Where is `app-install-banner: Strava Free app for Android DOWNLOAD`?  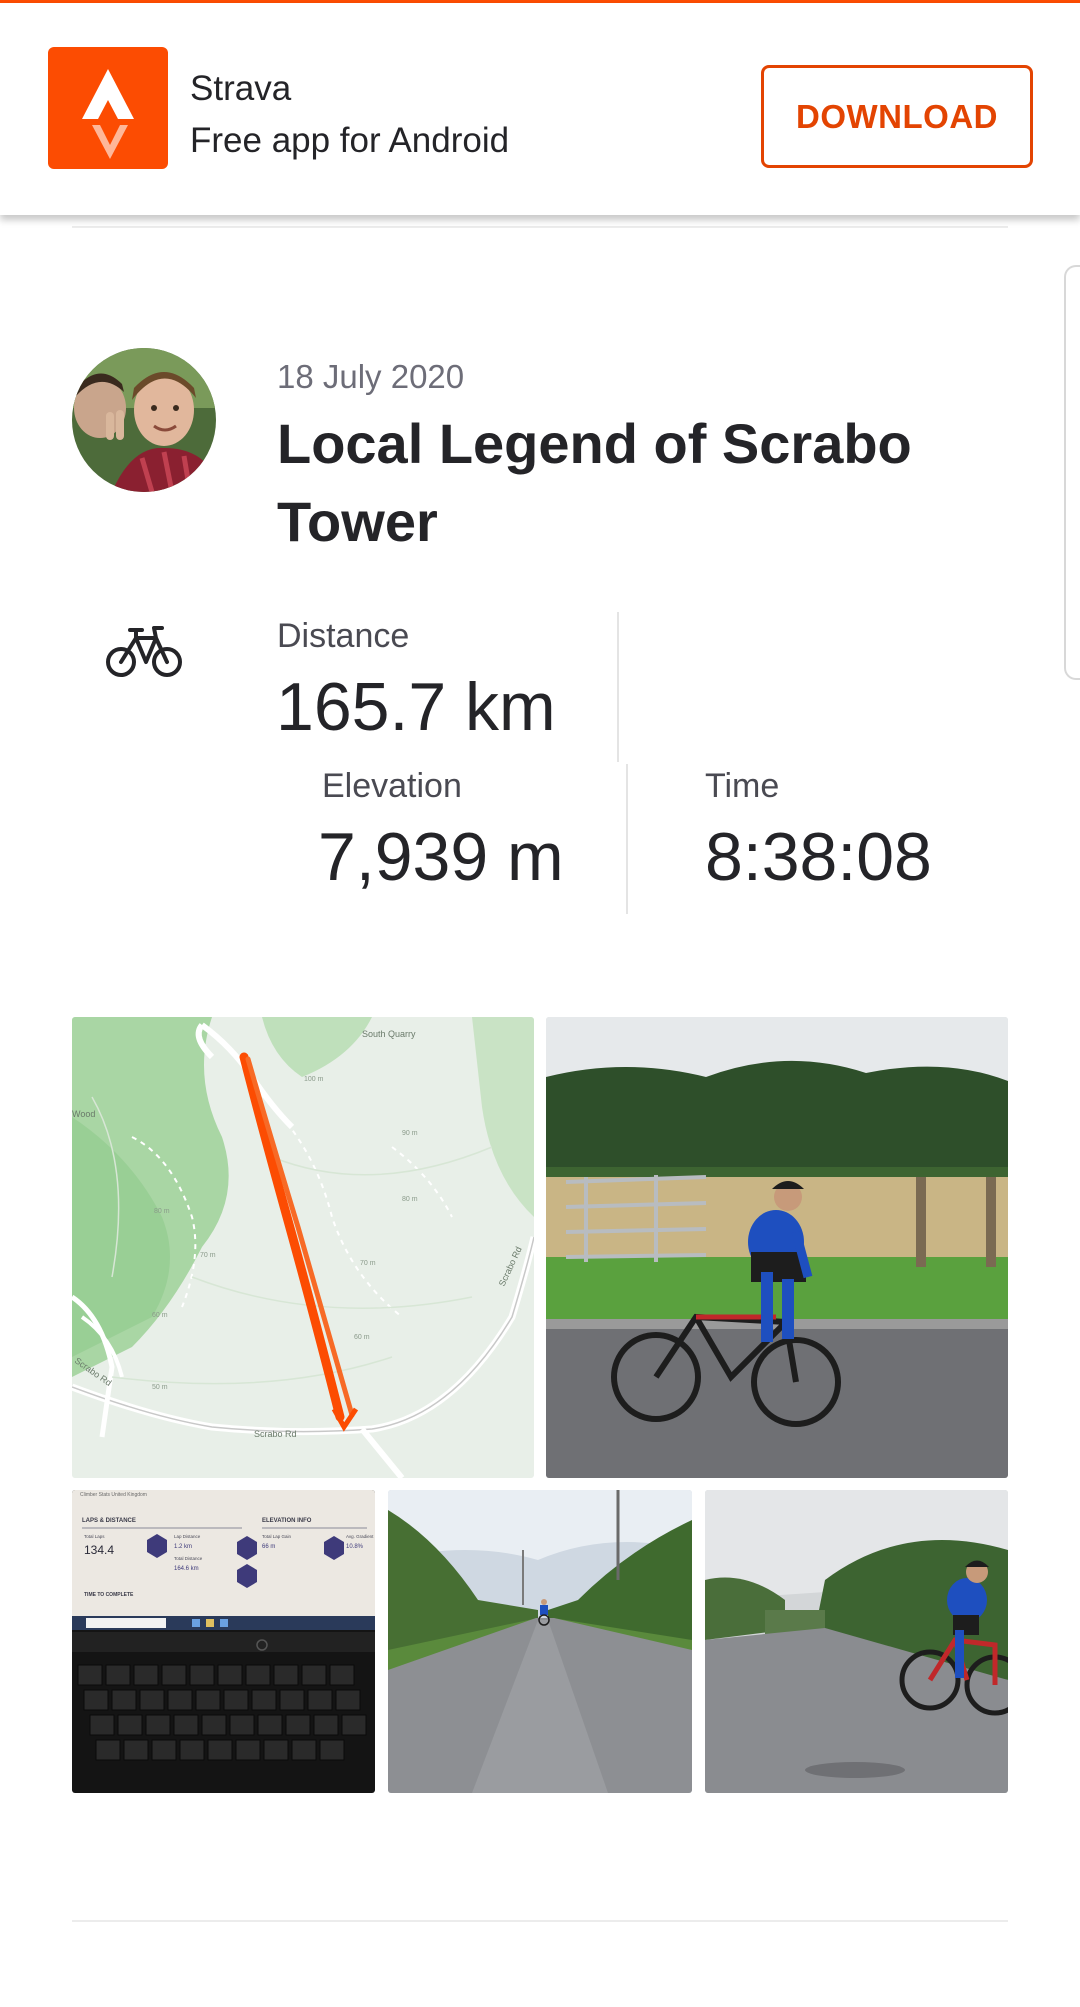
app-install-banner: Strava Free app for Android DOWNLOAD is located at coordinates (540, 109).